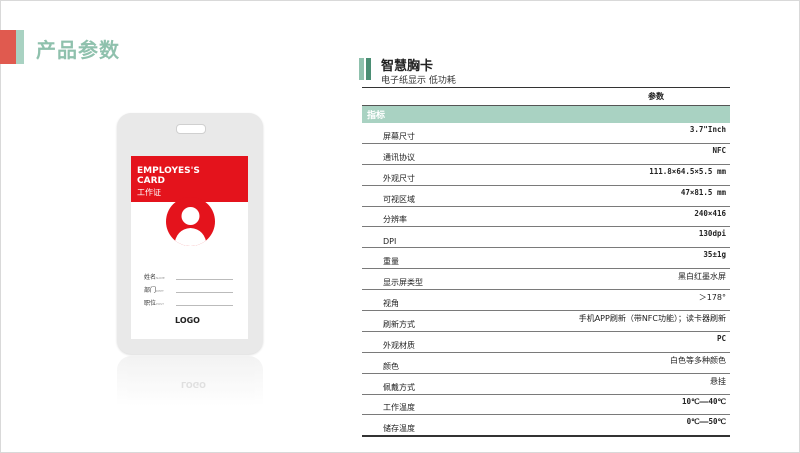 The image size is (800, 453). Describe the element at coordinates (150, 277) in the screenshot. I see `field-name-label: 姓名` at that location.